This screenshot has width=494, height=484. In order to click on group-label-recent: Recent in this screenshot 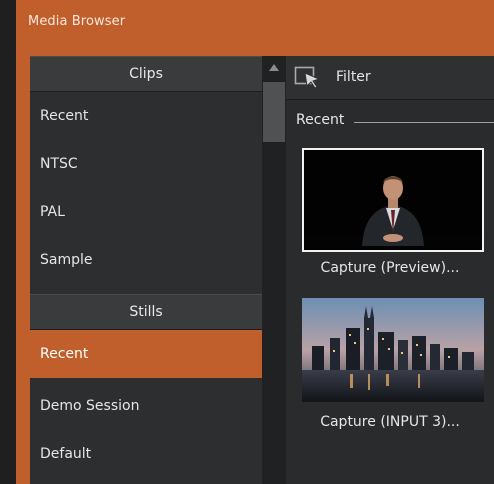, I will do `click(320, 120)`.